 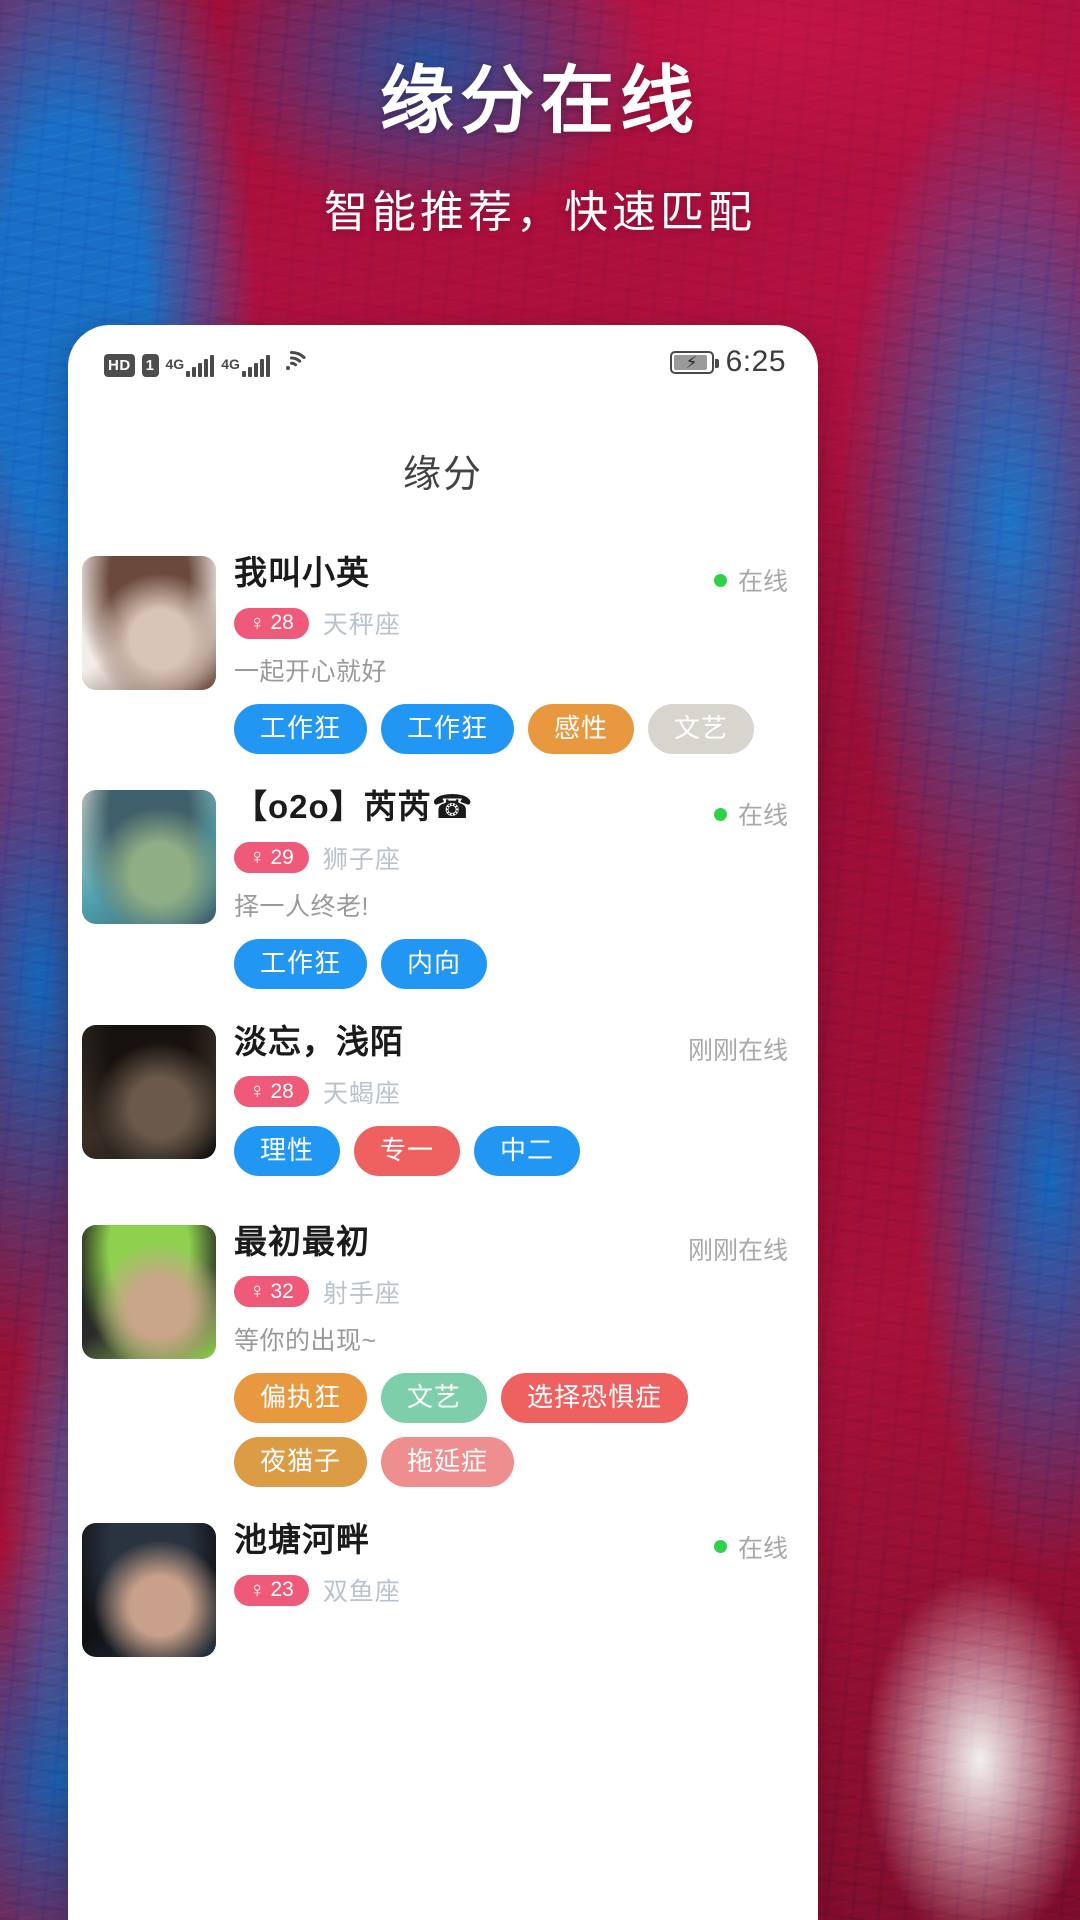 What do you see at coordinates (302, 1539) in the screenshot?
I see `profile-name: 池塘河畔` at bounding box center [302, 1539].